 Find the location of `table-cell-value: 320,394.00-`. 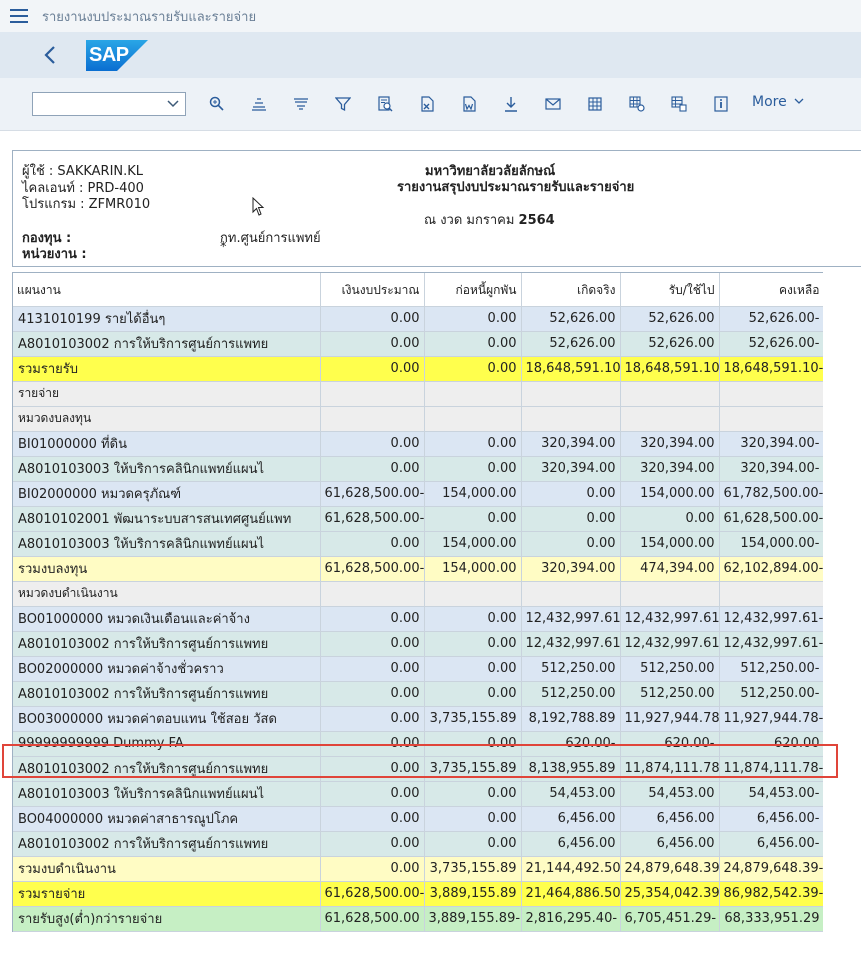

table-cell-value: 320,394.00- is located at coordinates (772, 469).